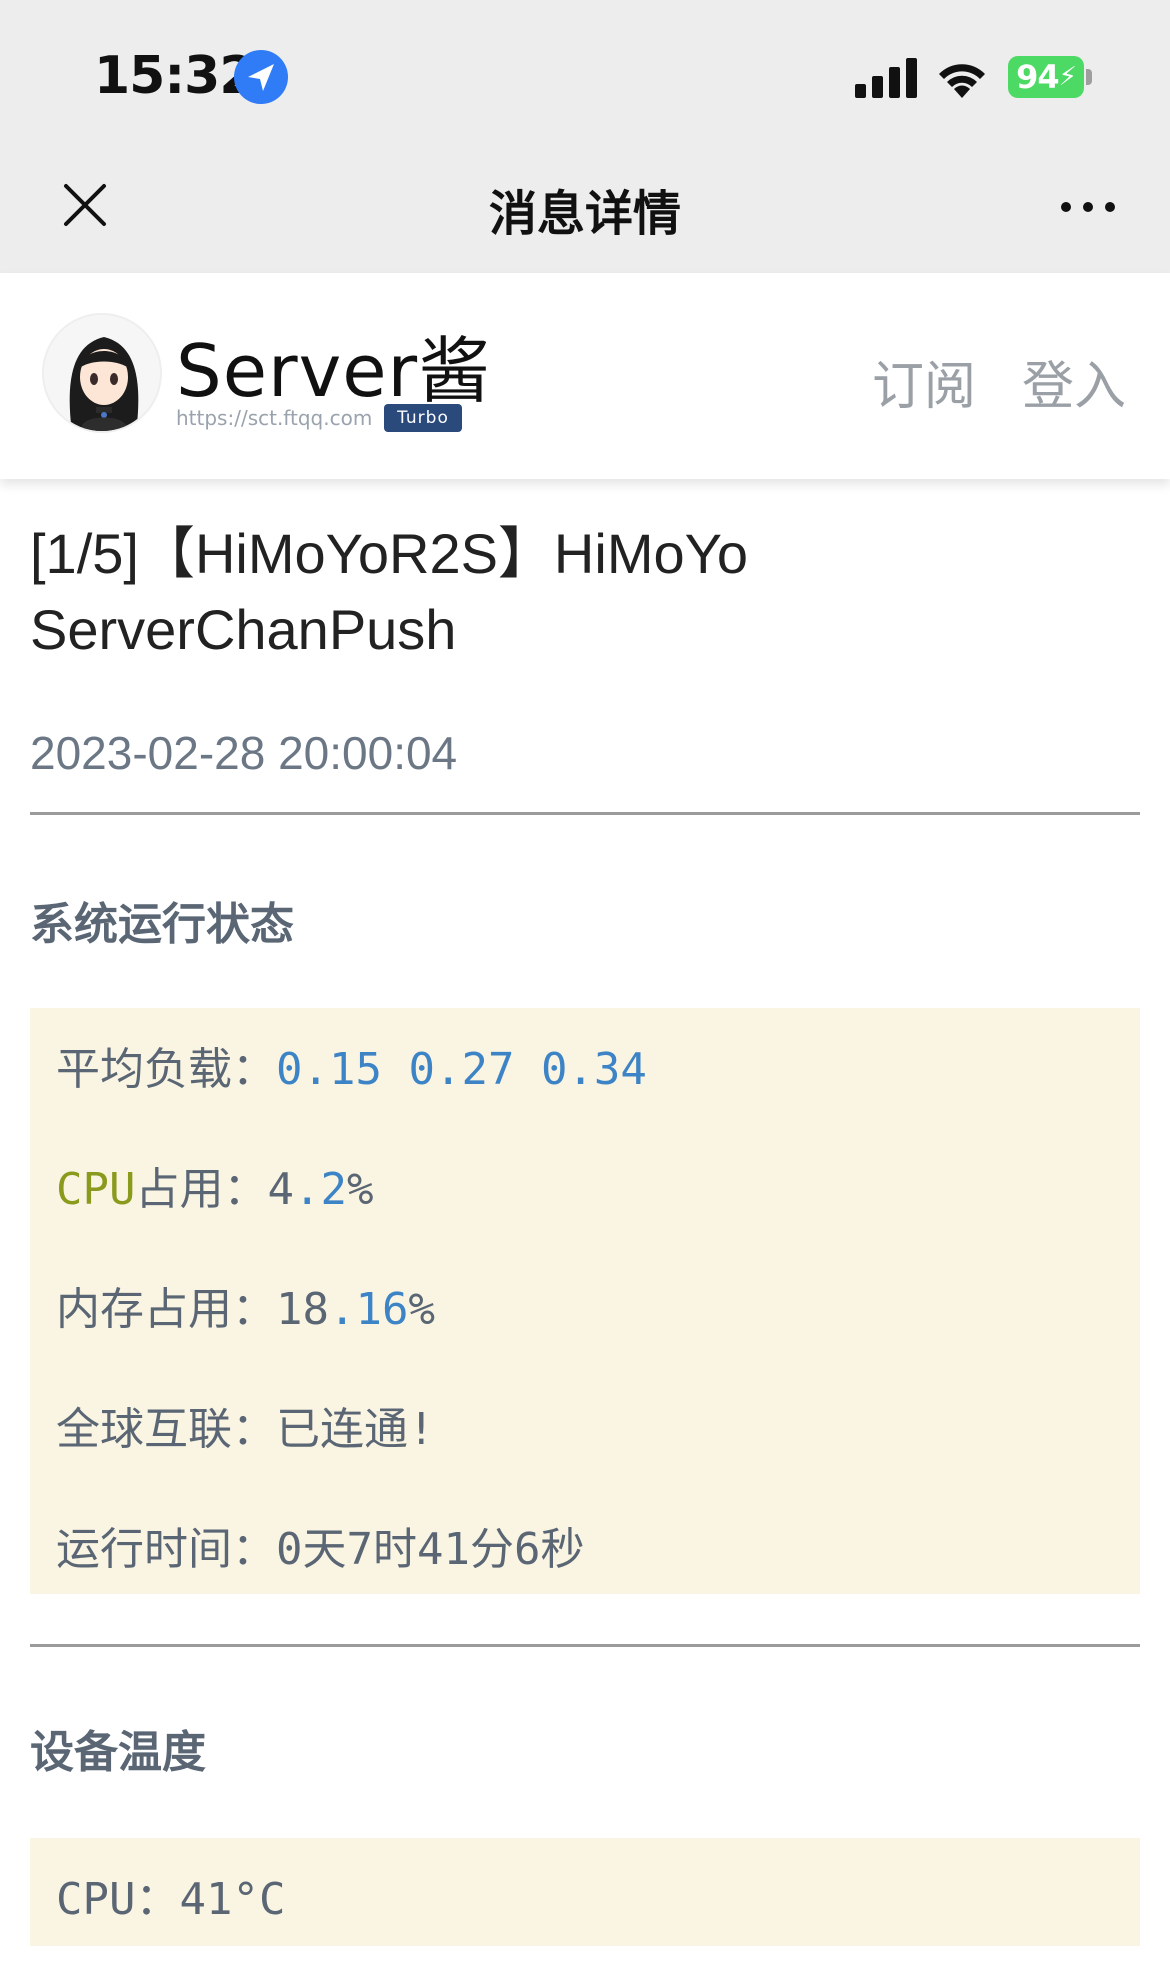 This screenshot has width=1170, height=1987. What do you see at coordinates (280, 1189) in the screenshot?
I see `cpu-value-int: 4` at bounding box center [280, 1189].